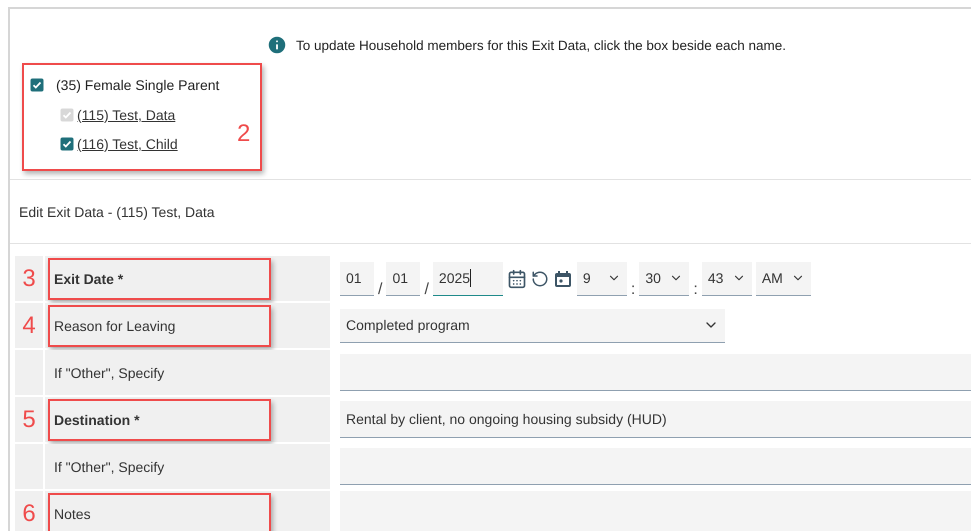 The image size is (971, 531). What do you see at coordinates (97, 420) in the screenshot?
I see `field-label: Destination *` at bounding box center [97, 420].